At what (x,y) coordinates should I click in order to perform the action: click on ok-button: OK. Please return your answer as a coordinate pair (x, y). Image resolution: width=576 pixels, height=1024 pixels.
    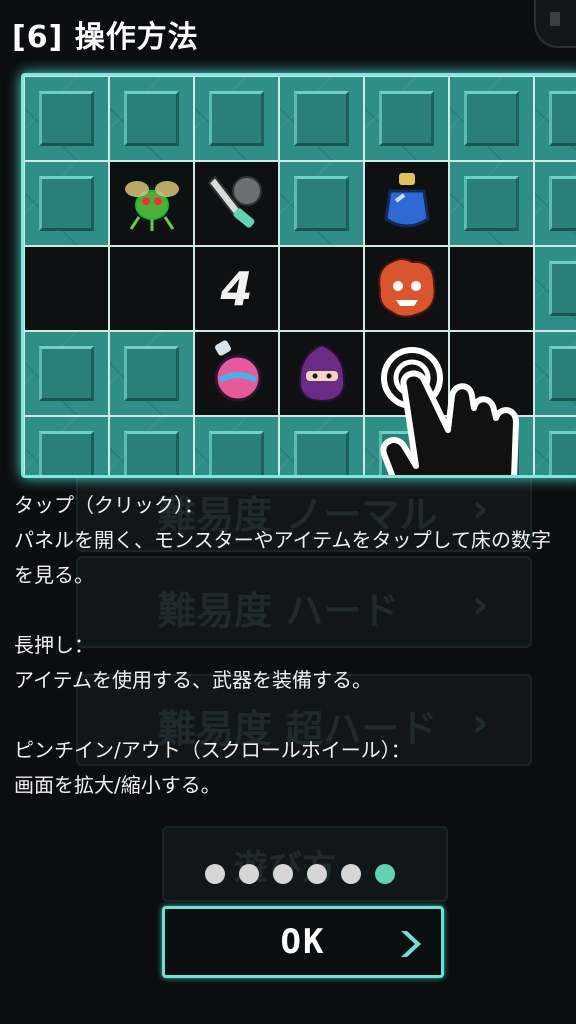
    Looking at the image, I should click on (303, 942).